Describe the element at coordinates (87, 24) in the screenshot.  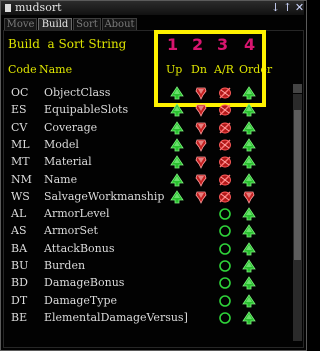
I see `tab-sort: Sort` at that location.